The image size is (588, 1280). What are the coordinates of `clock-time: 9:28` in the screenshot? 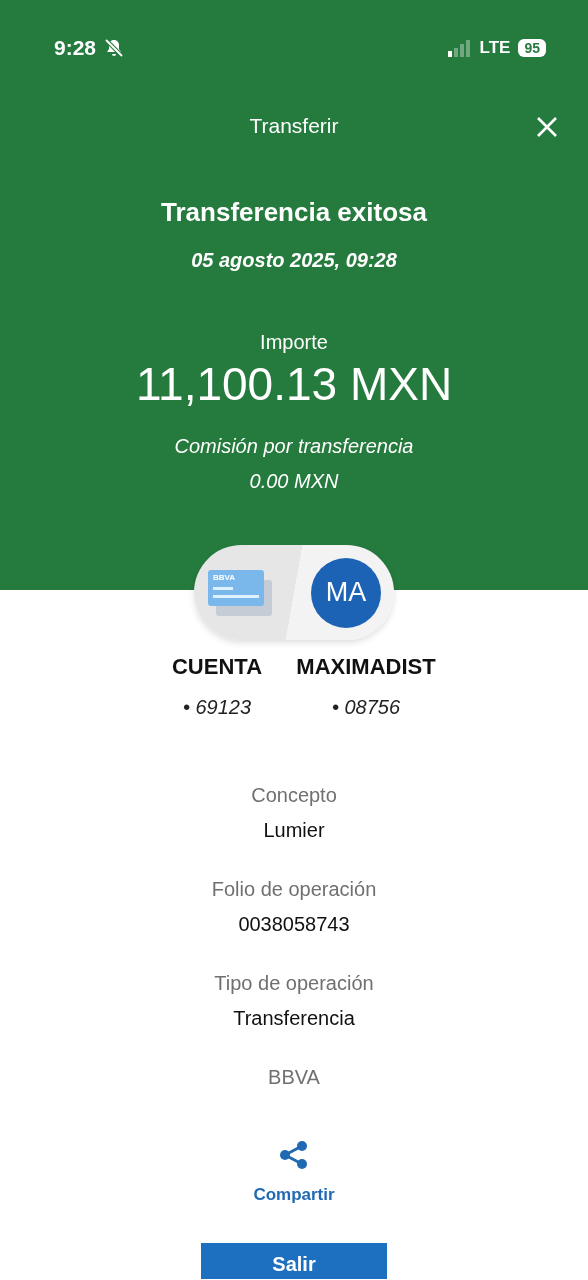 It's located at (75, 48).